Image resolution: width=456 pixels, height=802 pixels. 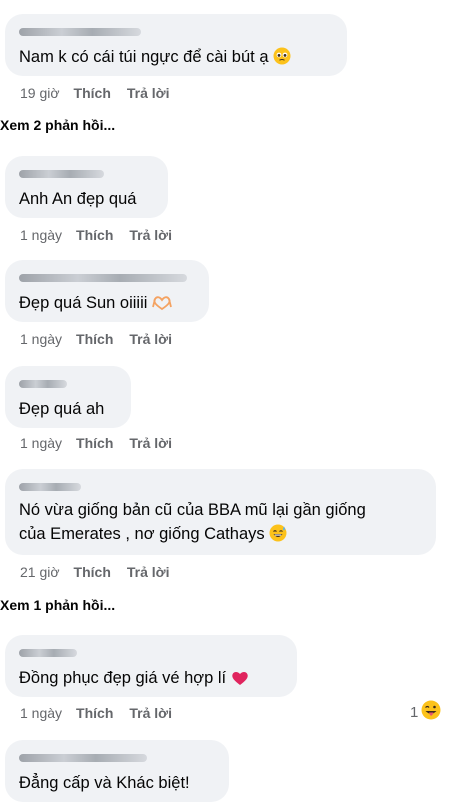 I want to click on comment-bubble: Đẹp quá ah, so click(x=68, y=397).